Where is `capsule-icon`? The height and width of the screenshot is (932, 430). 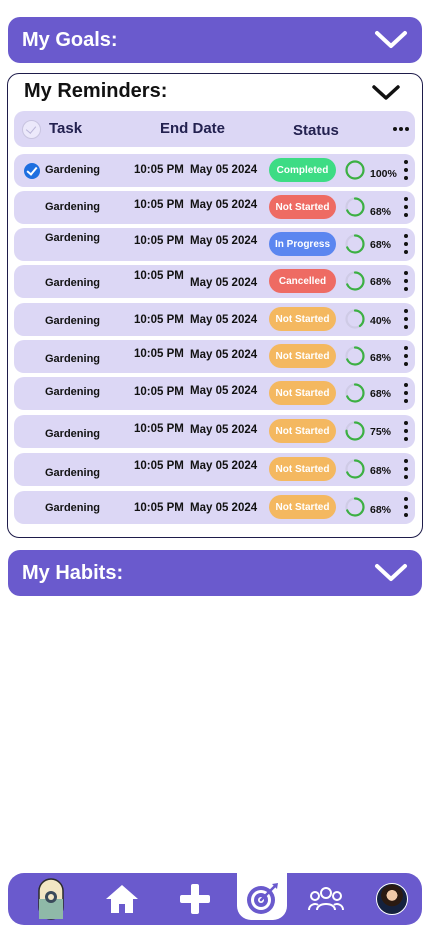 capsule-icon is located at coordinates (51, 899).